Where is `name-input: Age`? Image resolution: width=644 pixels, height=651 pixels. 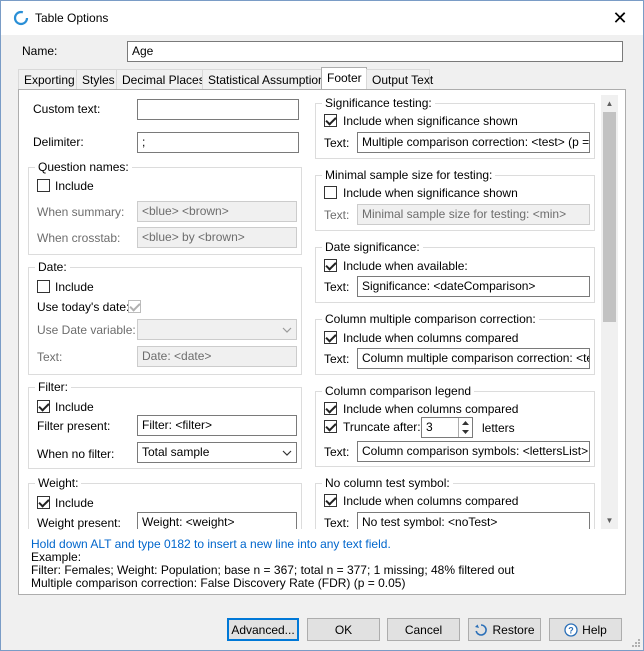 name-input: Age is located at coordinates (375, 51).